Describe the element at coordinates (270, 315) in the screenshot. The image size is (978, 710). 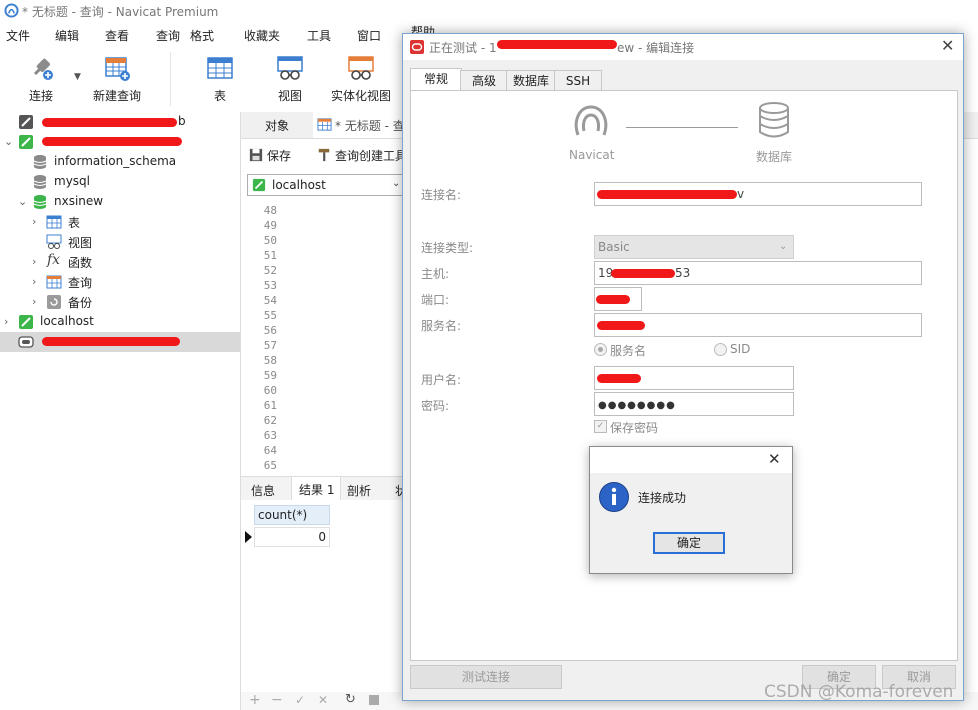
I see `line-number: 55` at that location.